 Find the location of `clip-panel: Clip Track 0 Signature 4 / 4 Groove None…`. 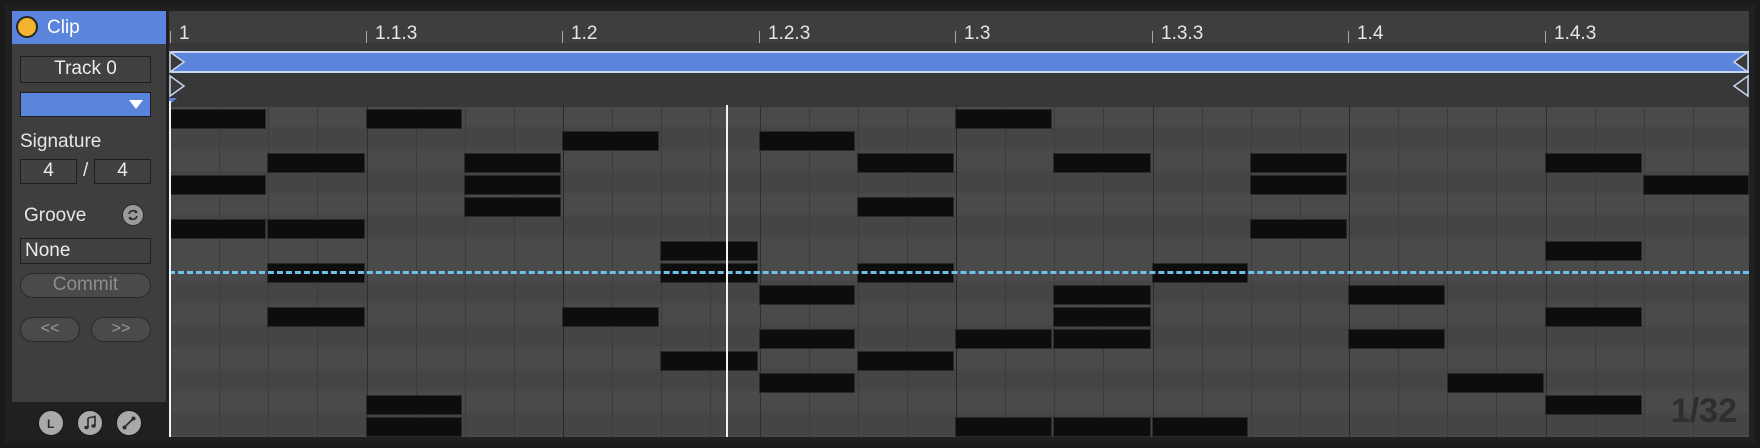

clip-panel: Clip Track 0 Signature 4 / 4 Groove None… is located at coordinates (89, 206).